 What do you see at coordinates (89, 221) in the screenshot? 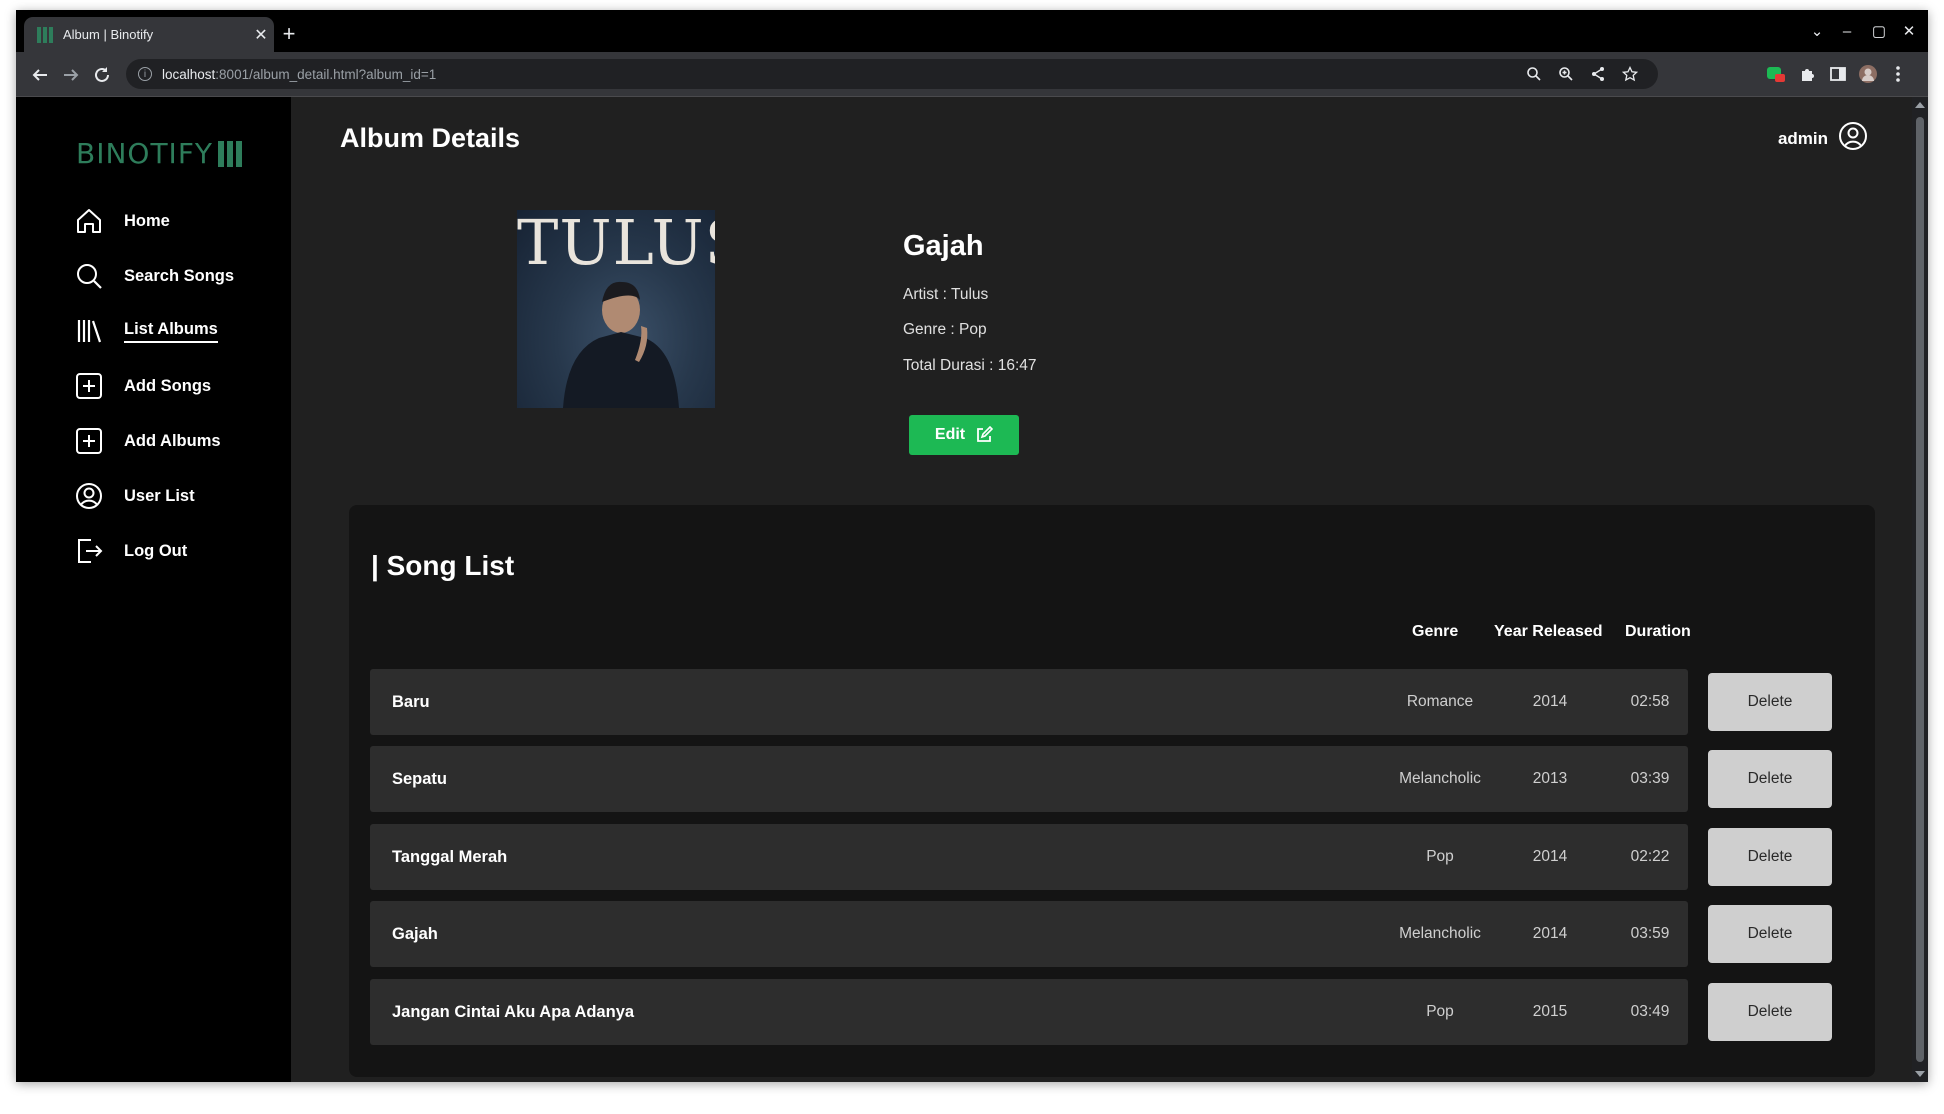
I see `home-icon` at bounding box center [89, 221].